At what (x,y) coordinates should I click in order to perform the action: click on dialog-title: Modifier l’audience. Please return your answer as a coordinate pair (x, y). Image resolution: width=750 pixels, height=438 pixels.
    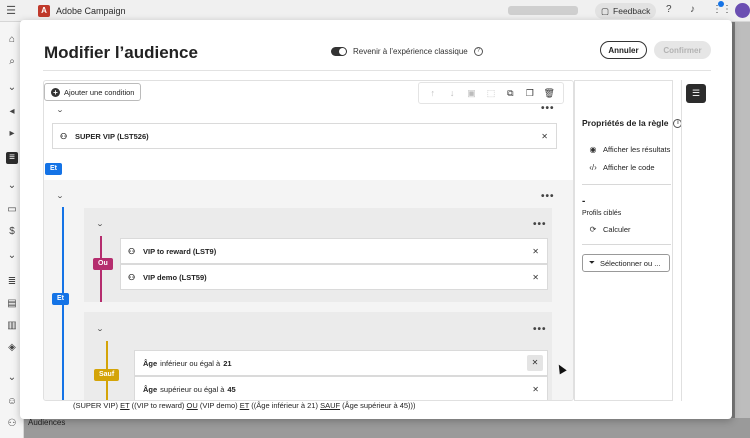
    Looking at the image, I should click on (121, 52).